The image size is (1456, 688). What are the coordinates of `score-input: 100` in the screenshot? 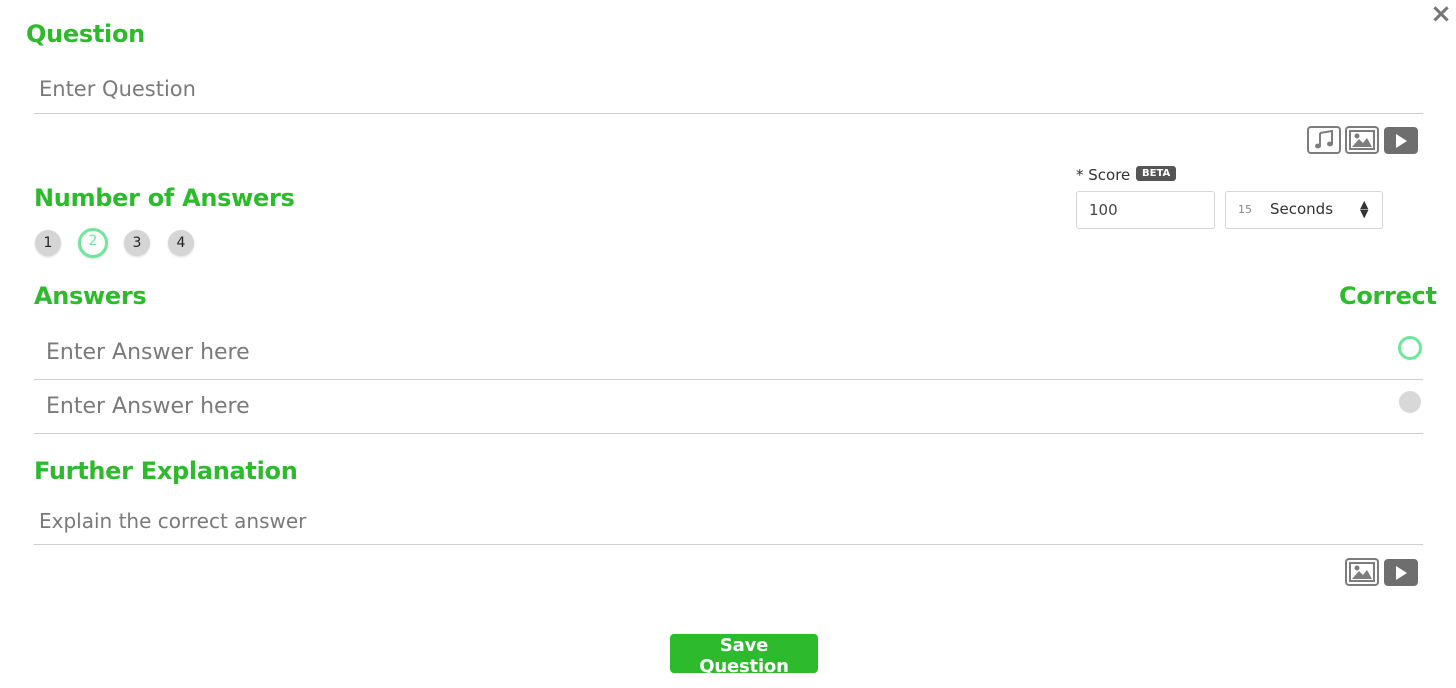 It's located at (1145, 210).